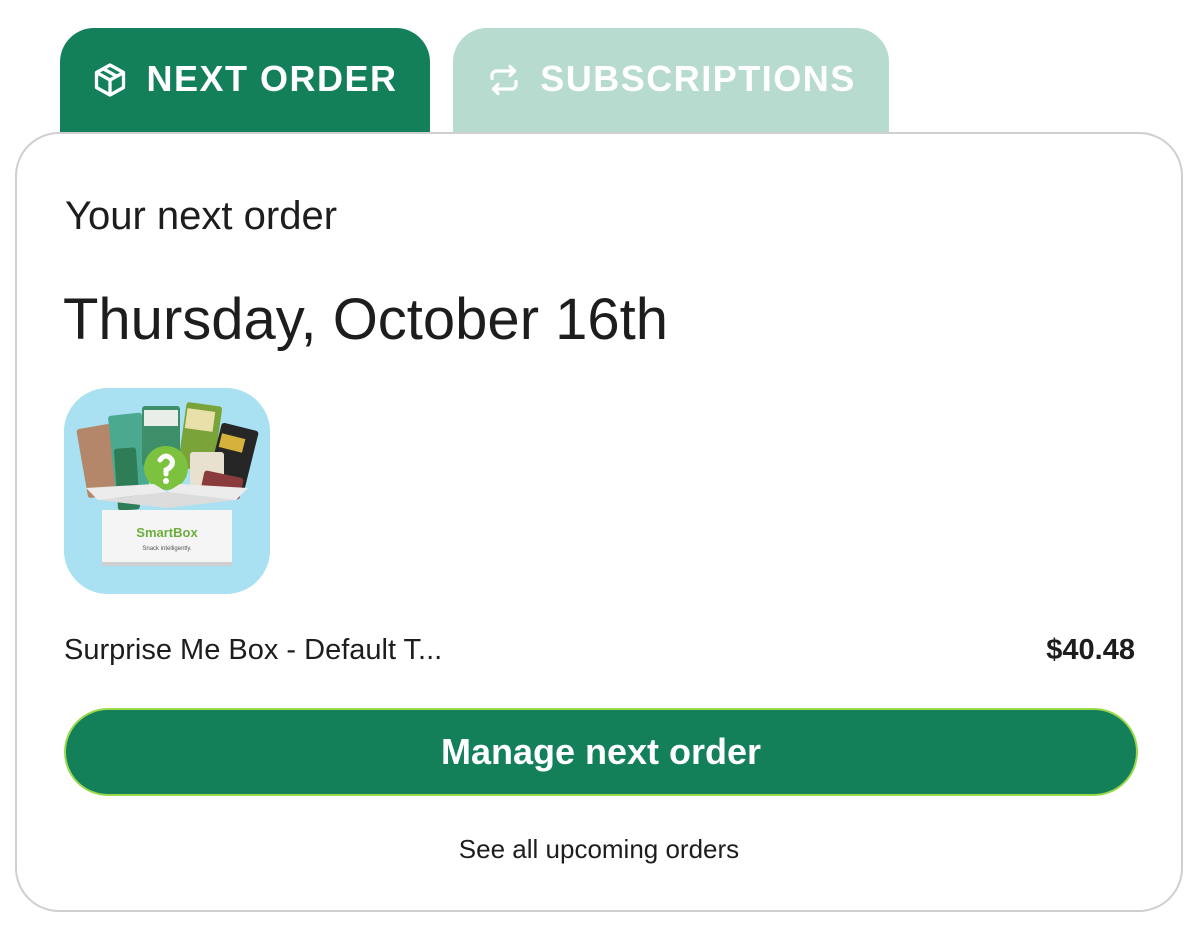  What do you see at coordinates (698, 78) in the screenshot?
I see `tab-subscriptions-label: SUBSCRIPTIONS` at bounding box center [698, 78].